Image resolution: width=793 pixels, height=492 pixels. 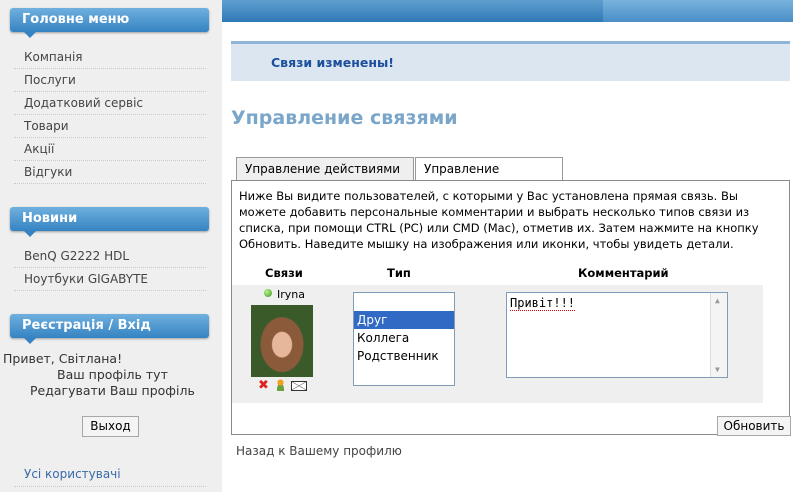 What do you see at coordinates (344, 118) in the screenshot?
I see `page-title: Управление связями` at bounding box center [344, 118].